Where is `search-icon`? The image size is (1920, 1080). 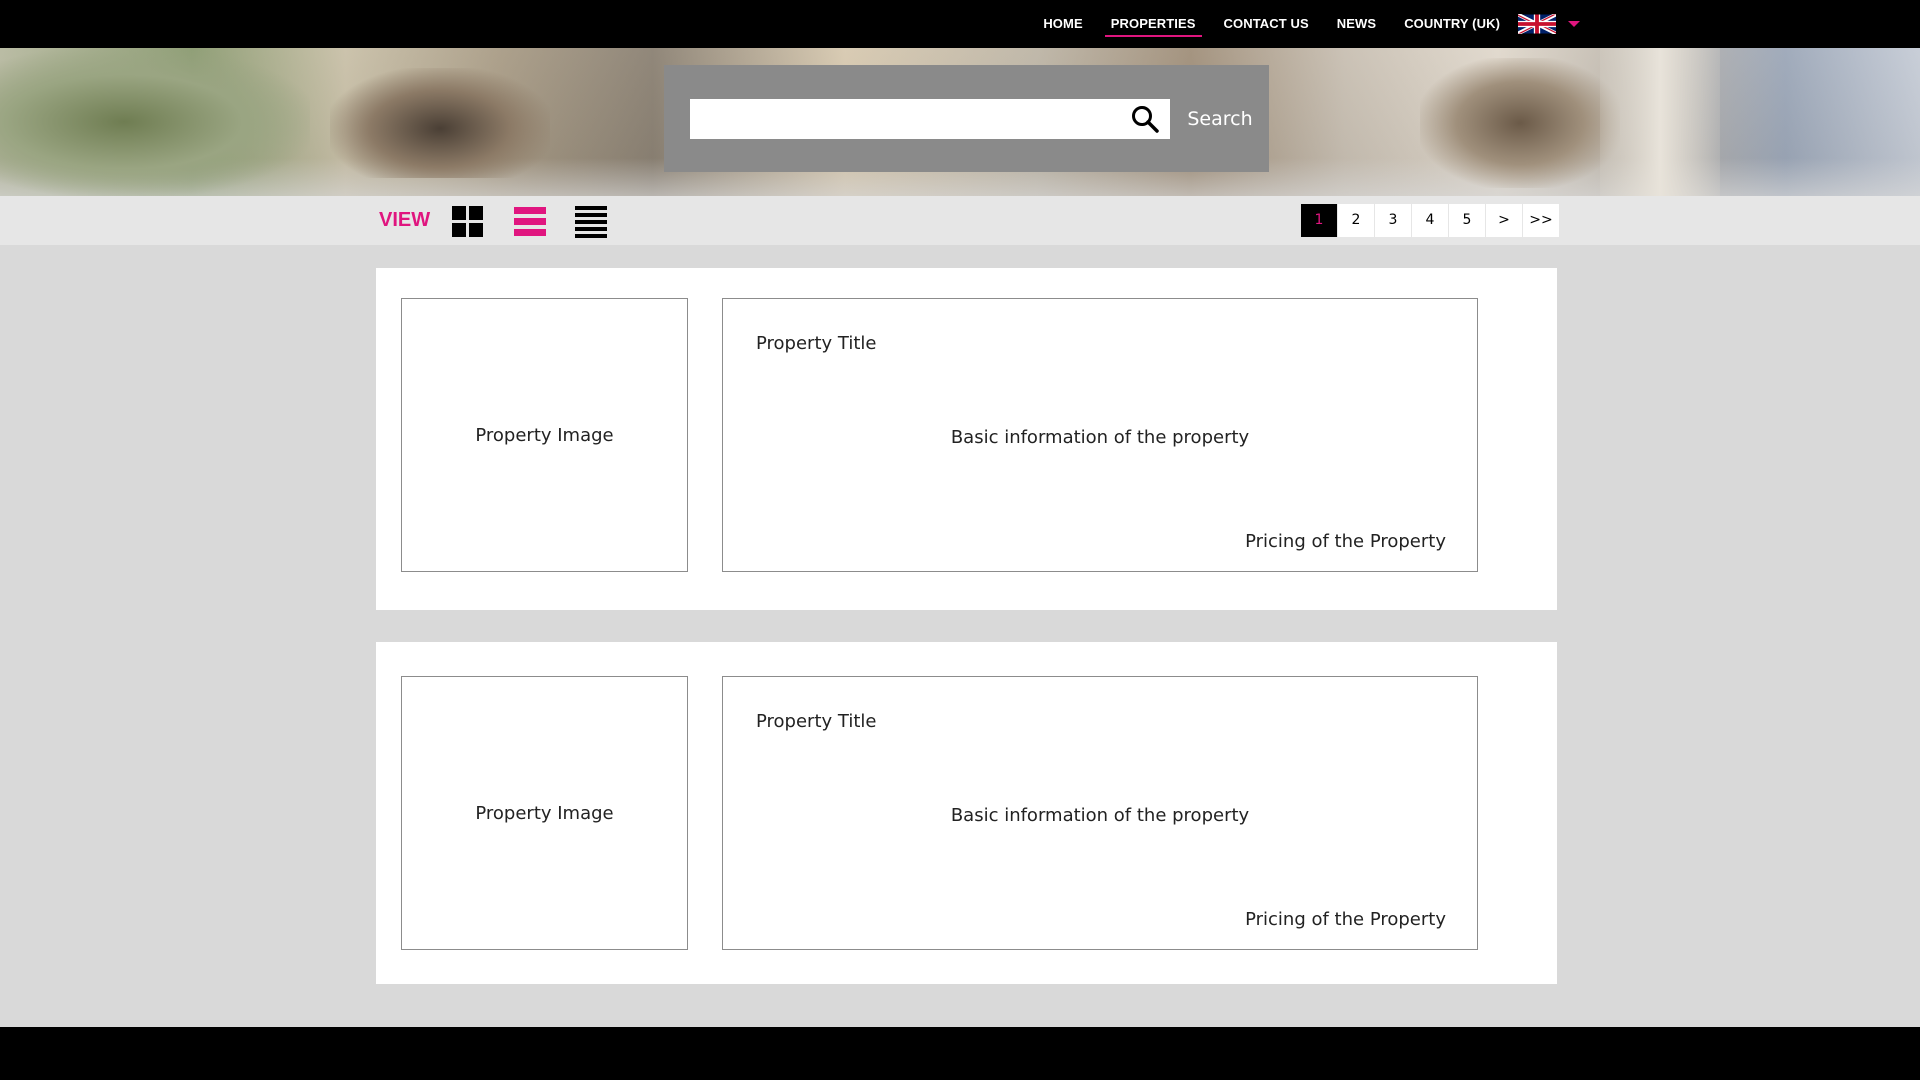
search-icon is located at coordinates (1145, 119).